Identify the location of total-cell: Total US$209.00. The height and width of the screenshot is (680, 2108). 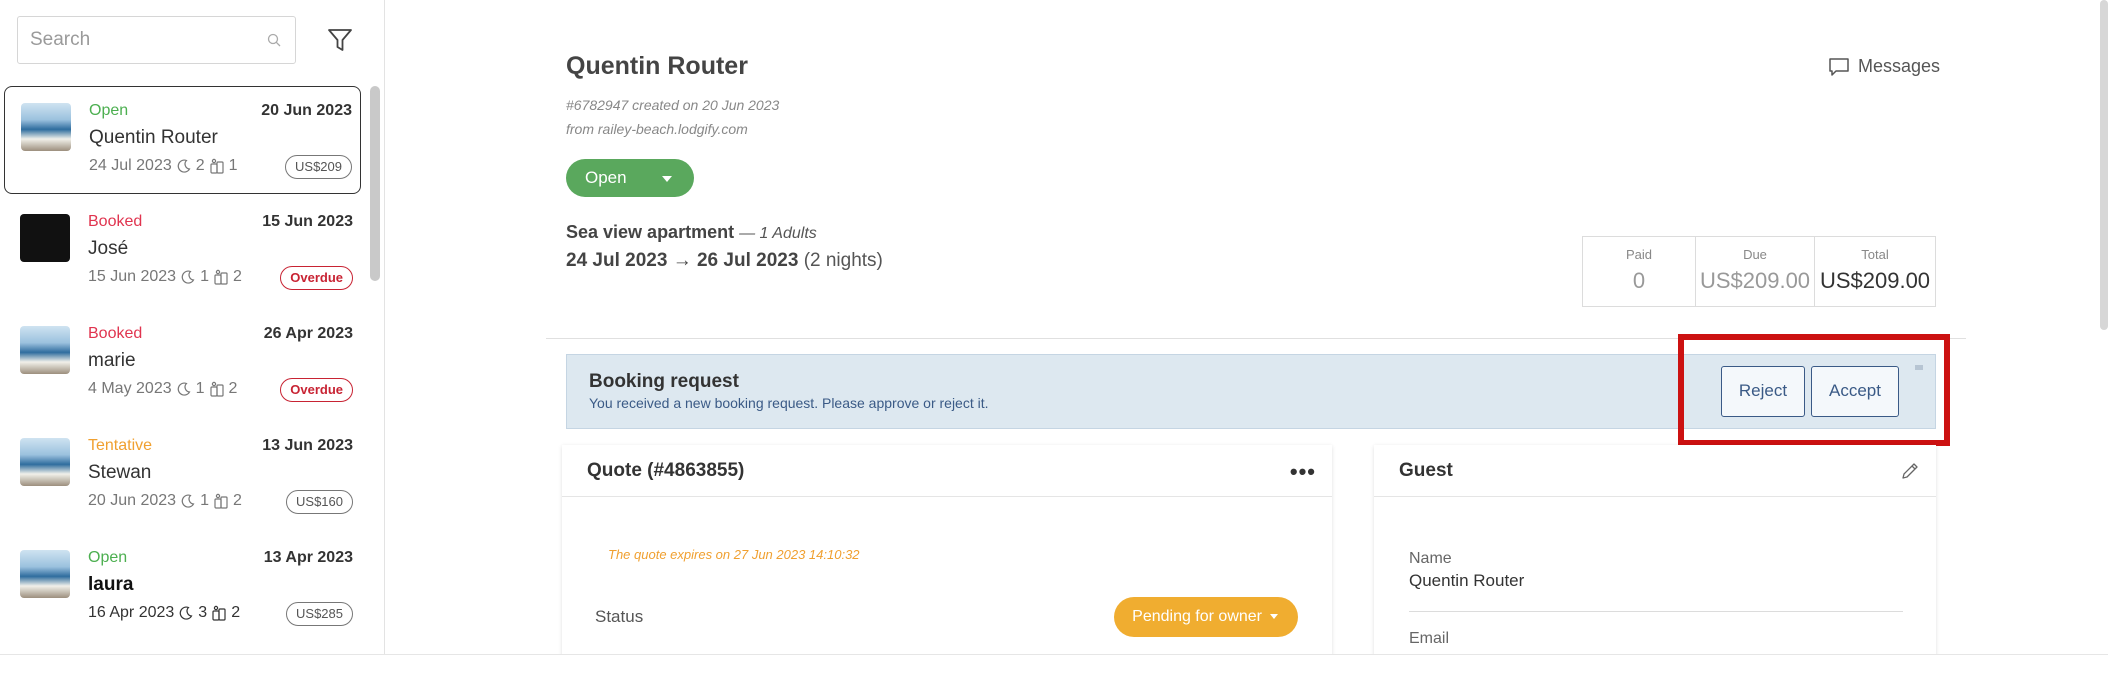
(1875, 271).